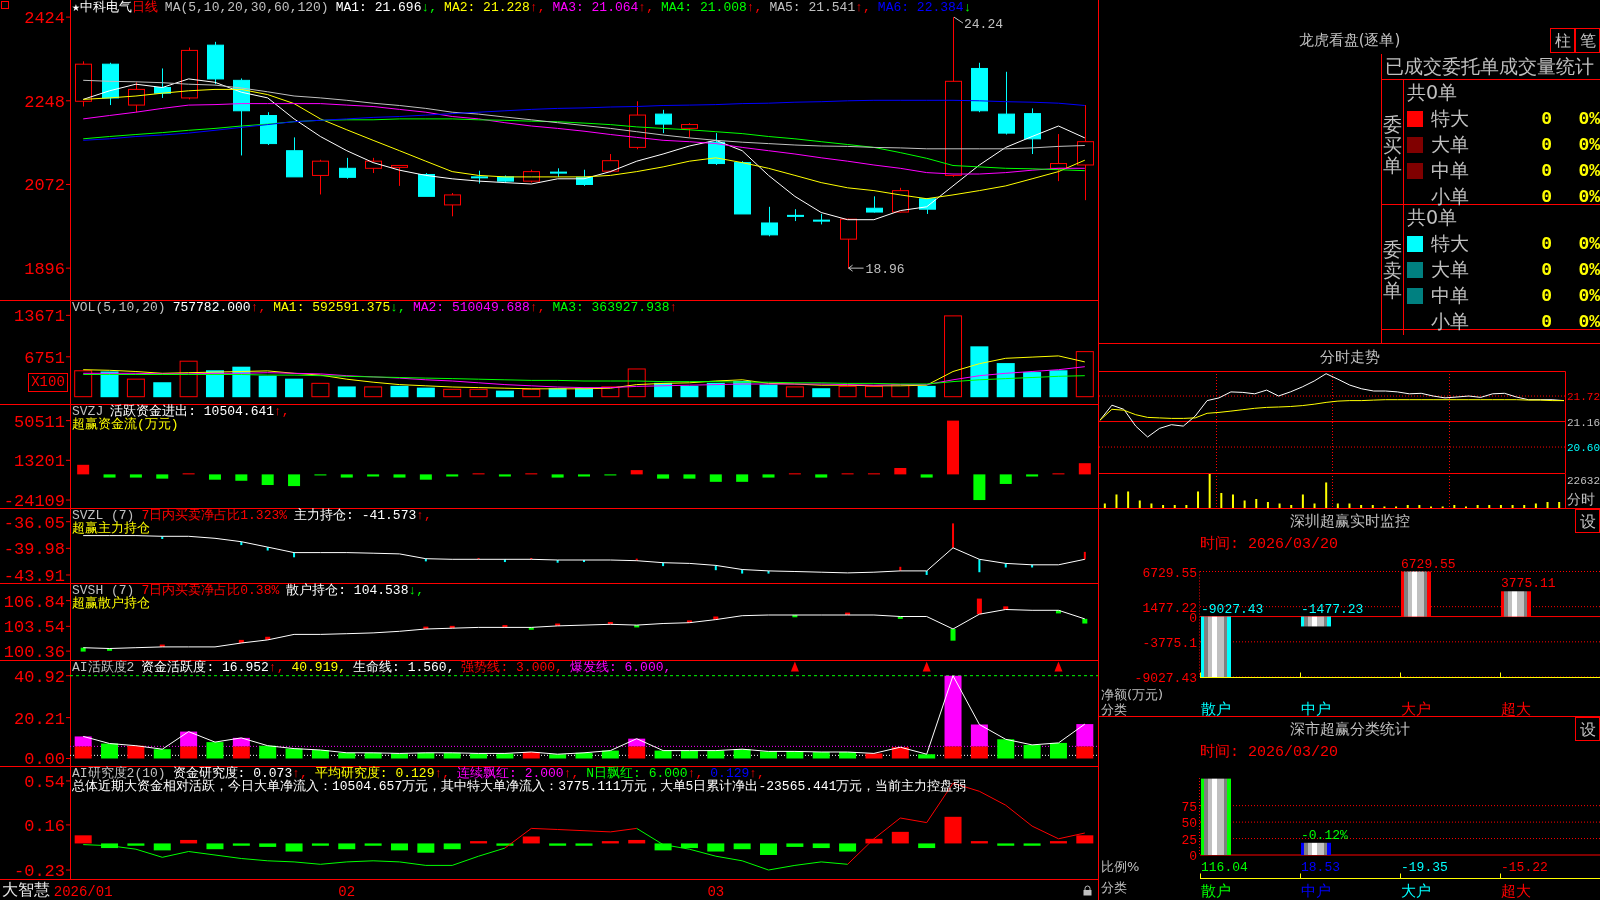  What do you see at coordinates (1165, 678) in the screenshot?
I see `y-tick-label: -9027.43` at bounding box center [1165, 678].